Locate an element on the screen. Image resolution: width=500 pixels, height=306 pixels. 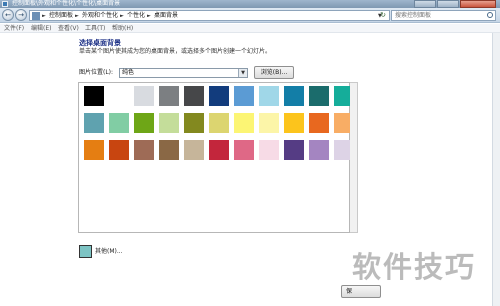
menu-view: 查看(V) is located at coordinates (68, 28).